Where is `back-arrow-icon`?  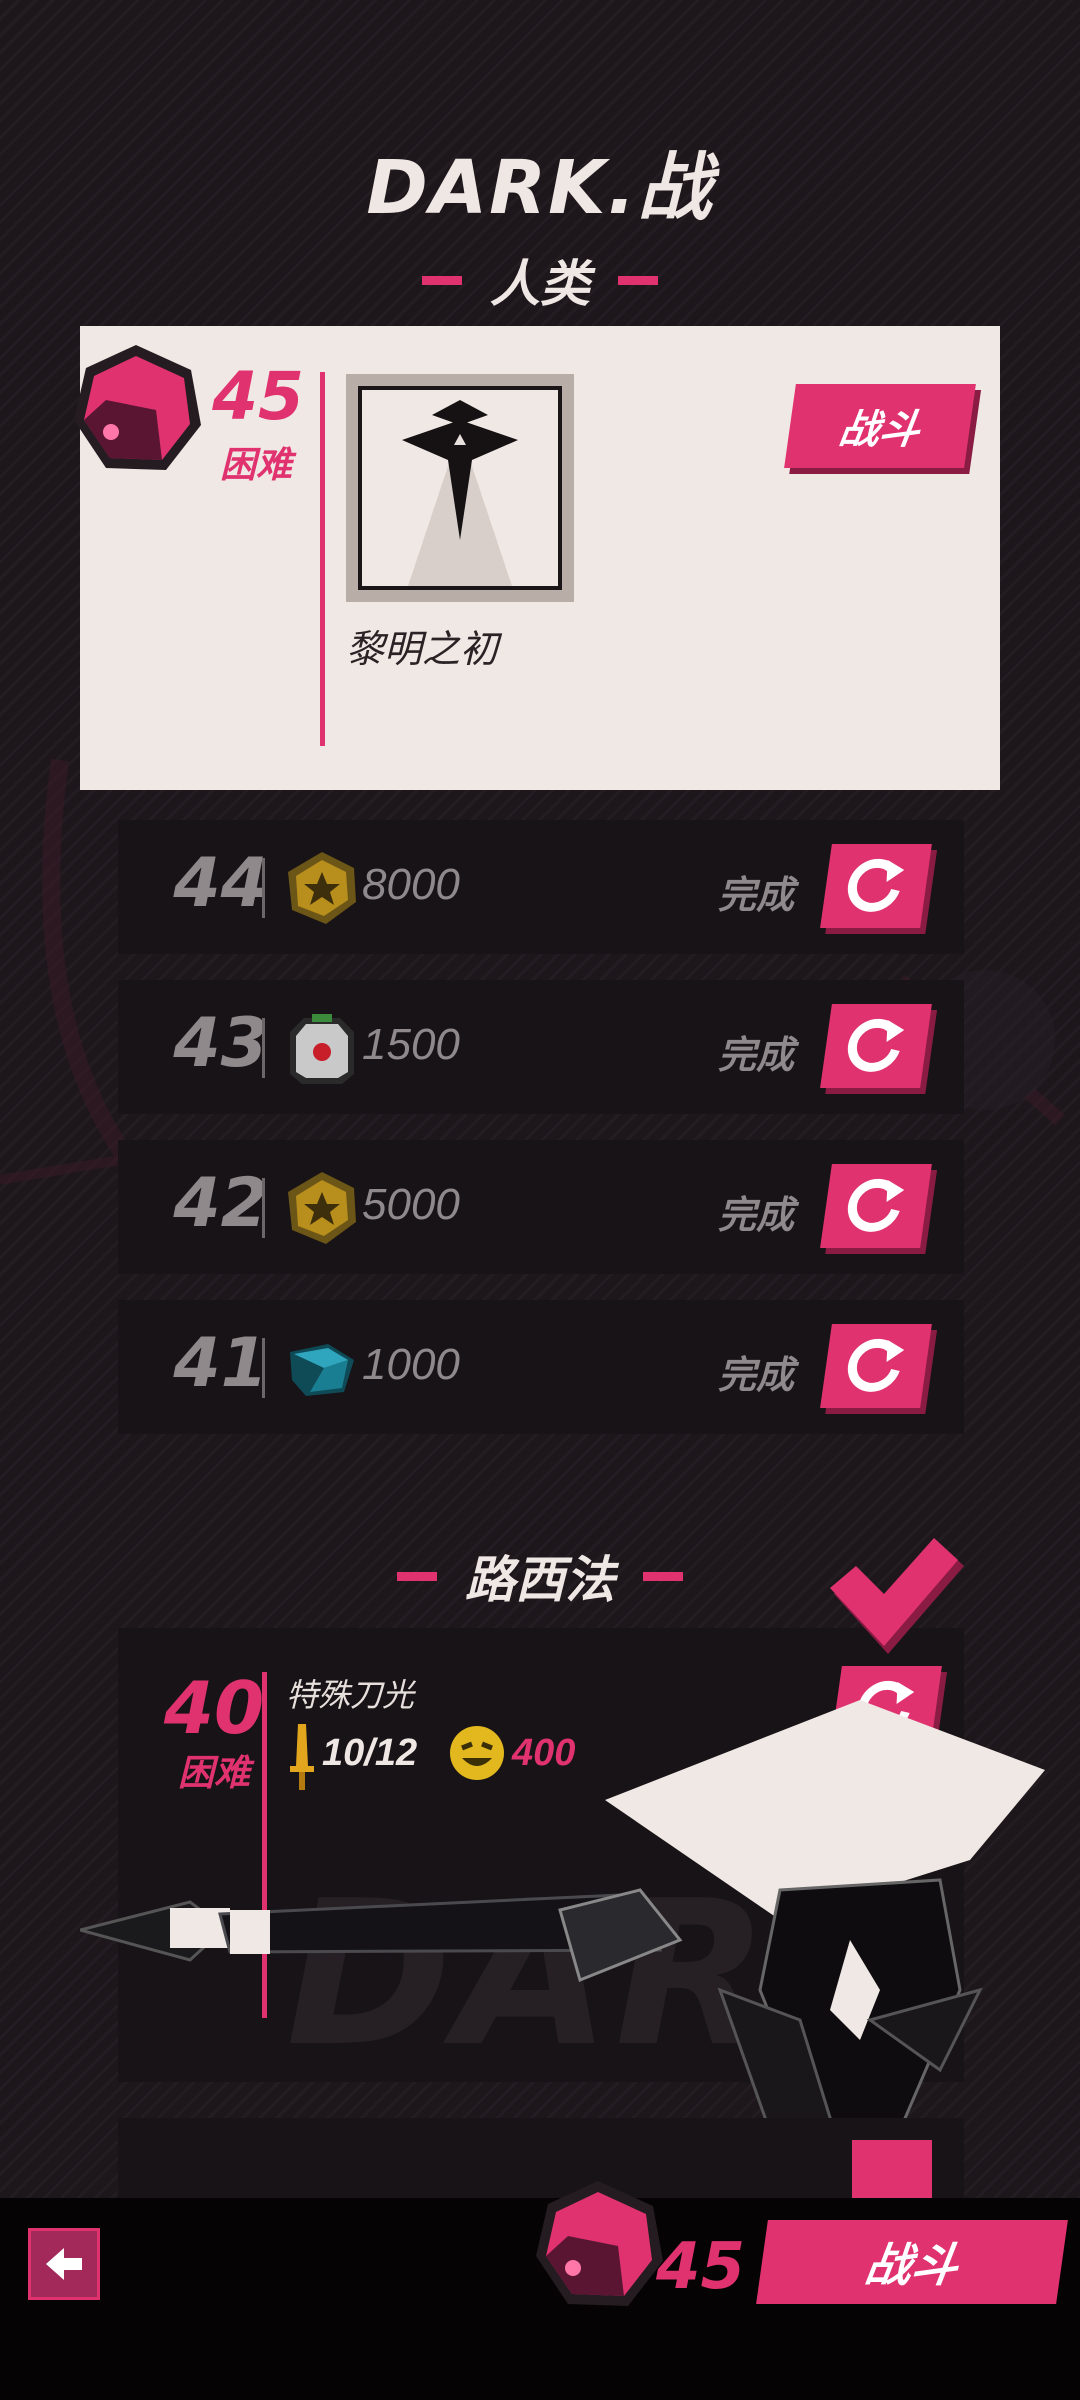 back-arrow-icon is located at coordinates (64, 2264).